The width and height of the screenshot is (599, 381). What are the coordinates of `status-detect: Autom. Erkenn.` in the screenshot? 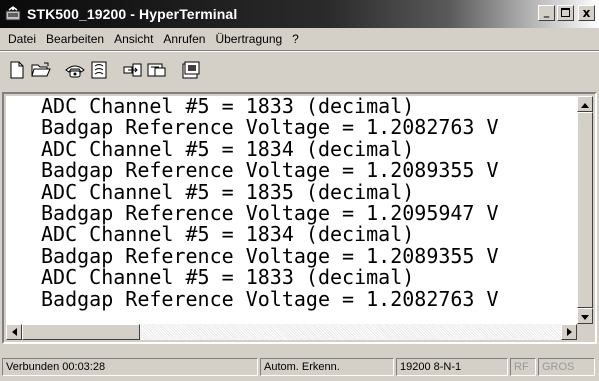 It's located at (327, 367).